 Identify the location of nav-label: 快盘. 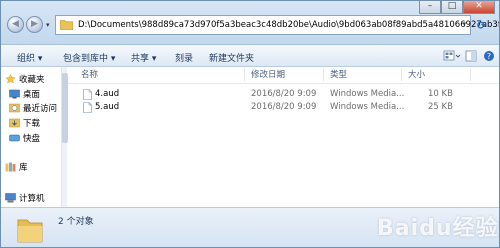
(32, 139).